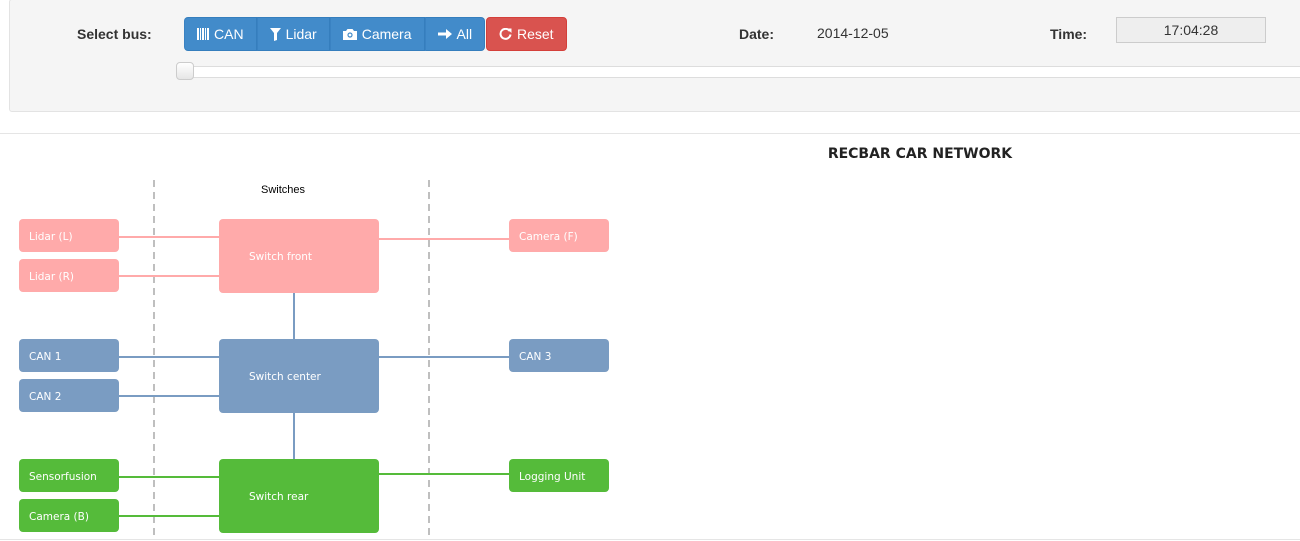  Describe the element at coordinates (742, 72) in the screenshot. I see `timeline-slider-track` at that location.